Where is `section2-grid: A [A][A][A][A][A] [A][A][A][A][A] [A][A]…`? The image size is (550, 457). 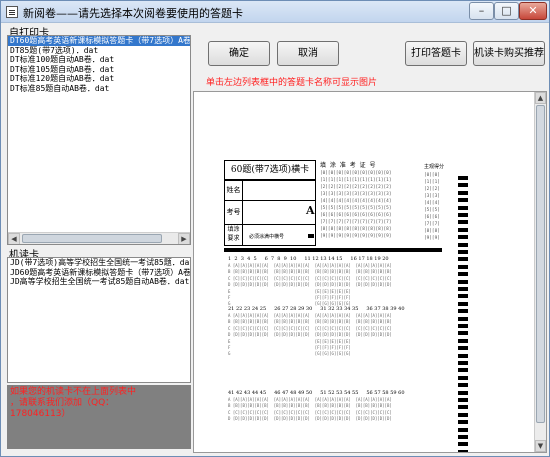
section2-grid: A [A][A][A][A][A] [A][A][A][A][A] [A][A]… is located at coordinates (310, 335).